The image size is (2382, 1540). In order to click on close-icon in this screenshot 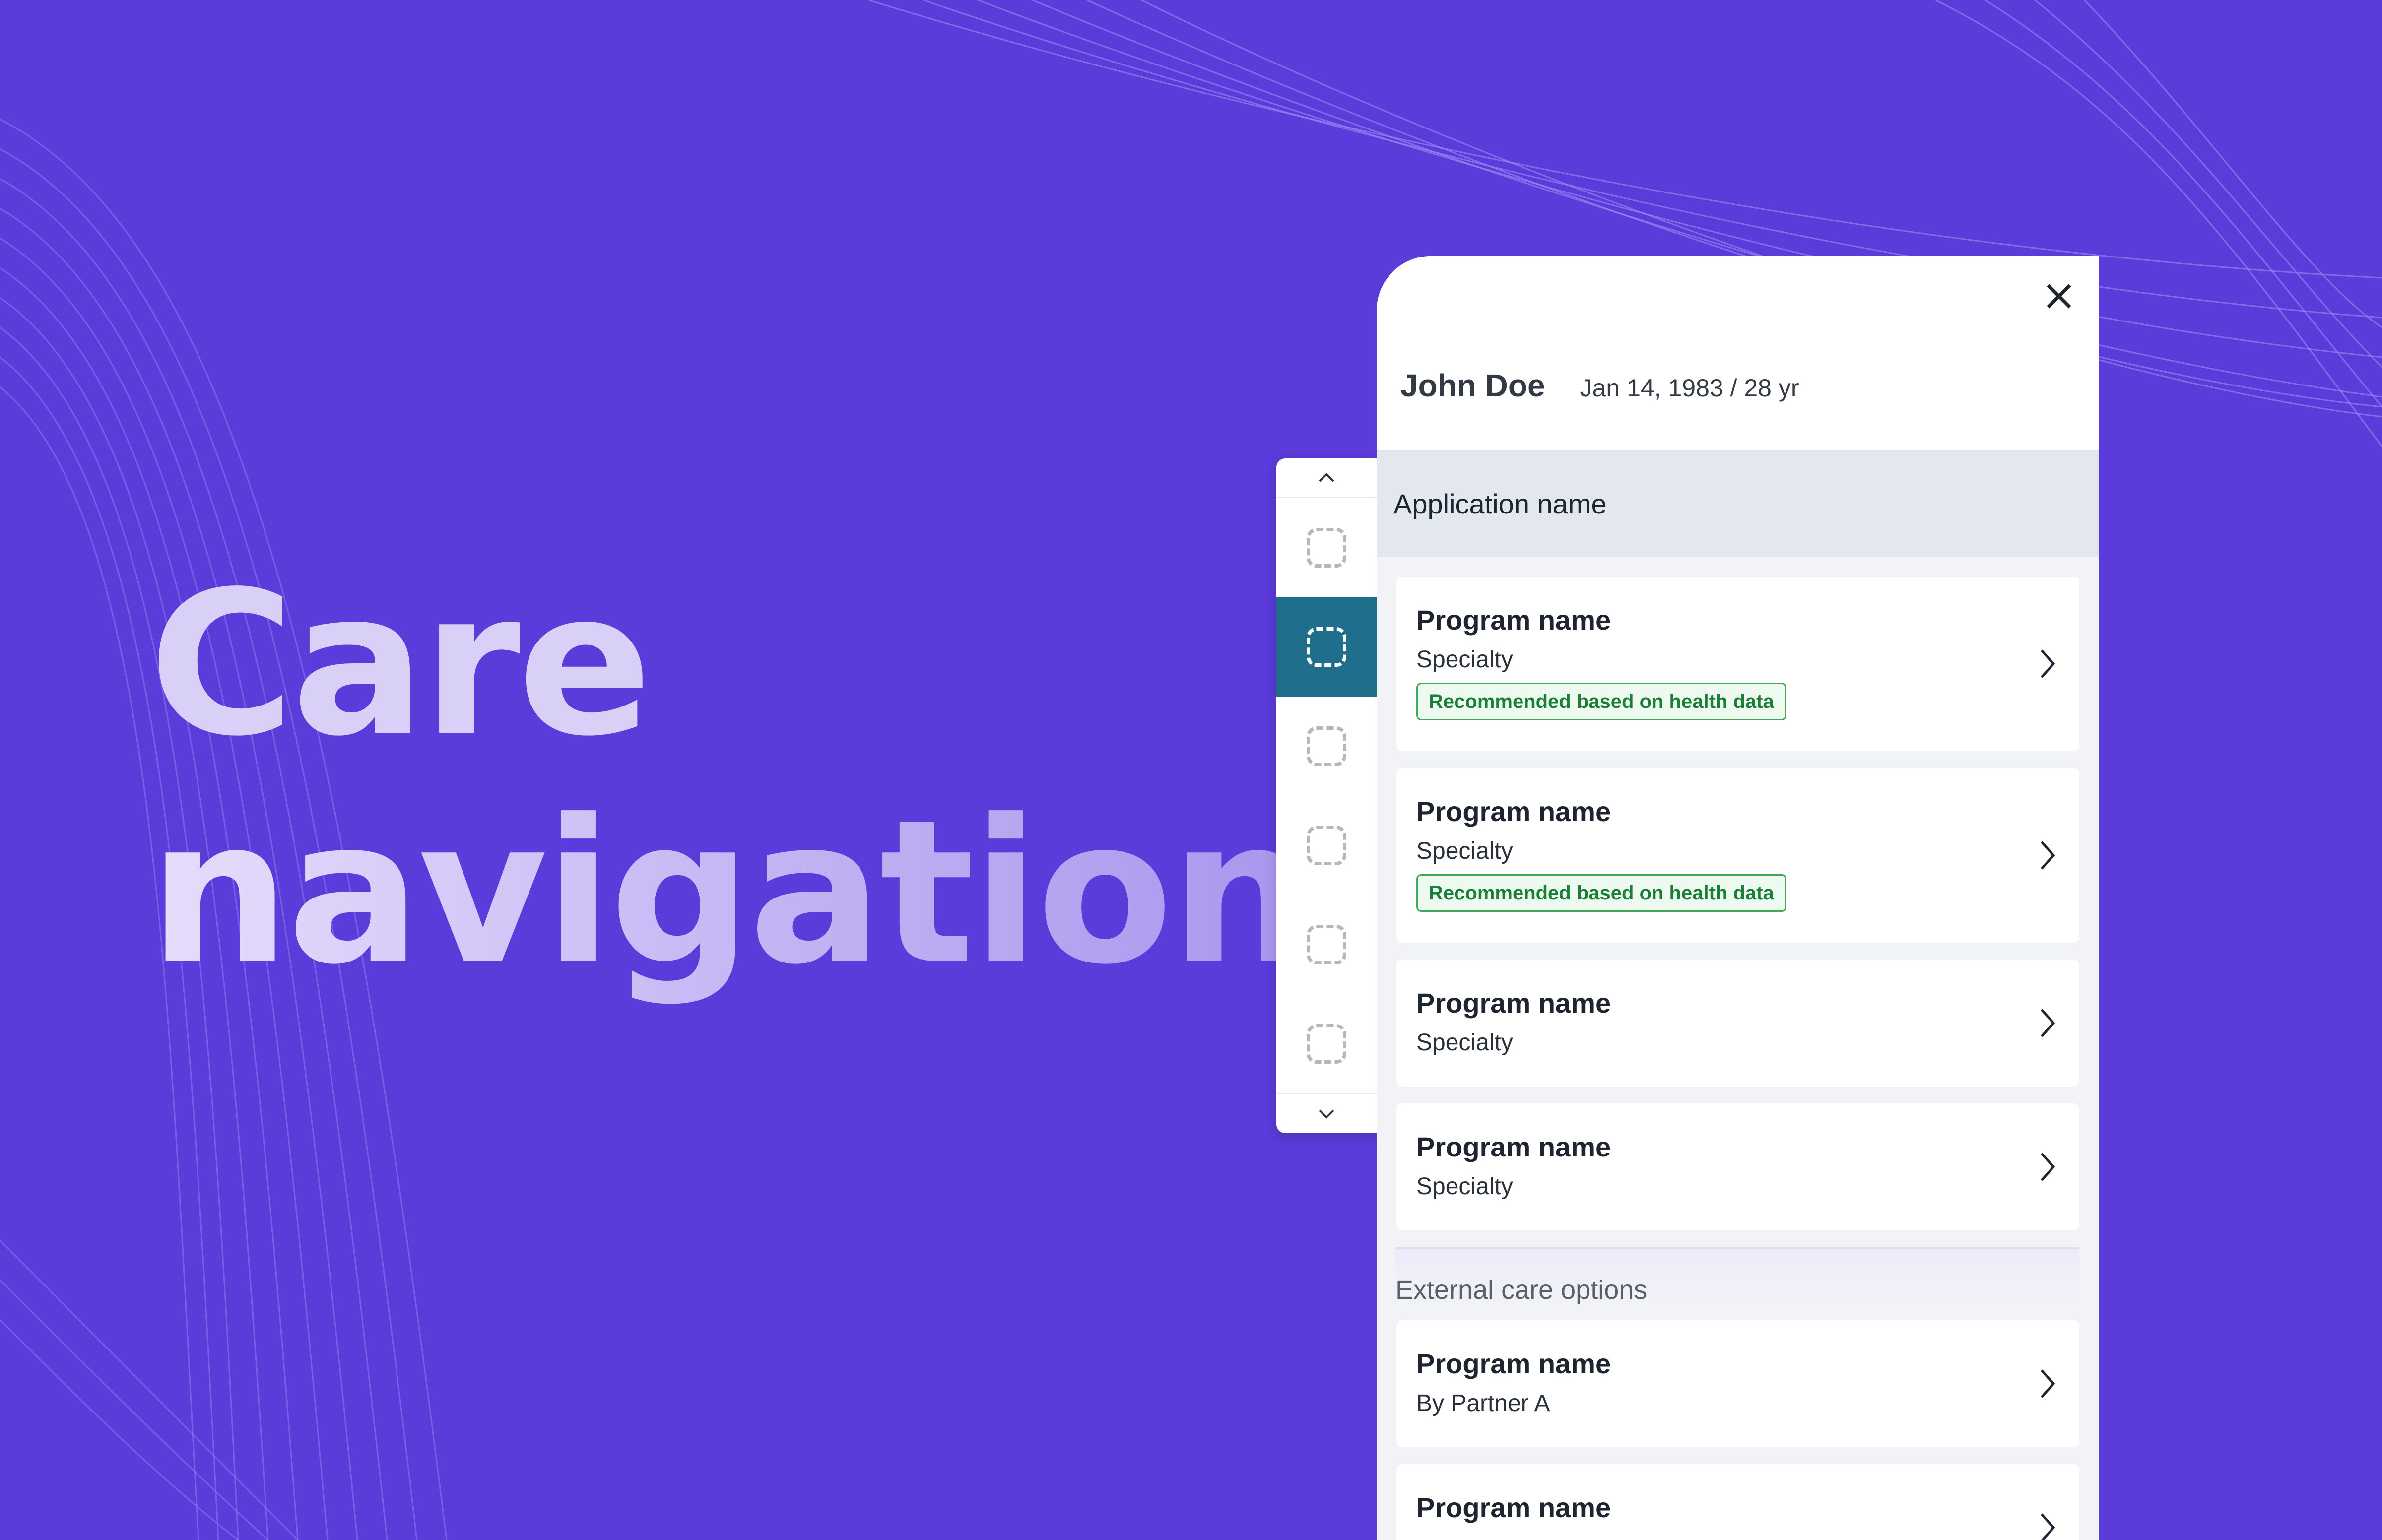, I will do `click(2059, 296)`.